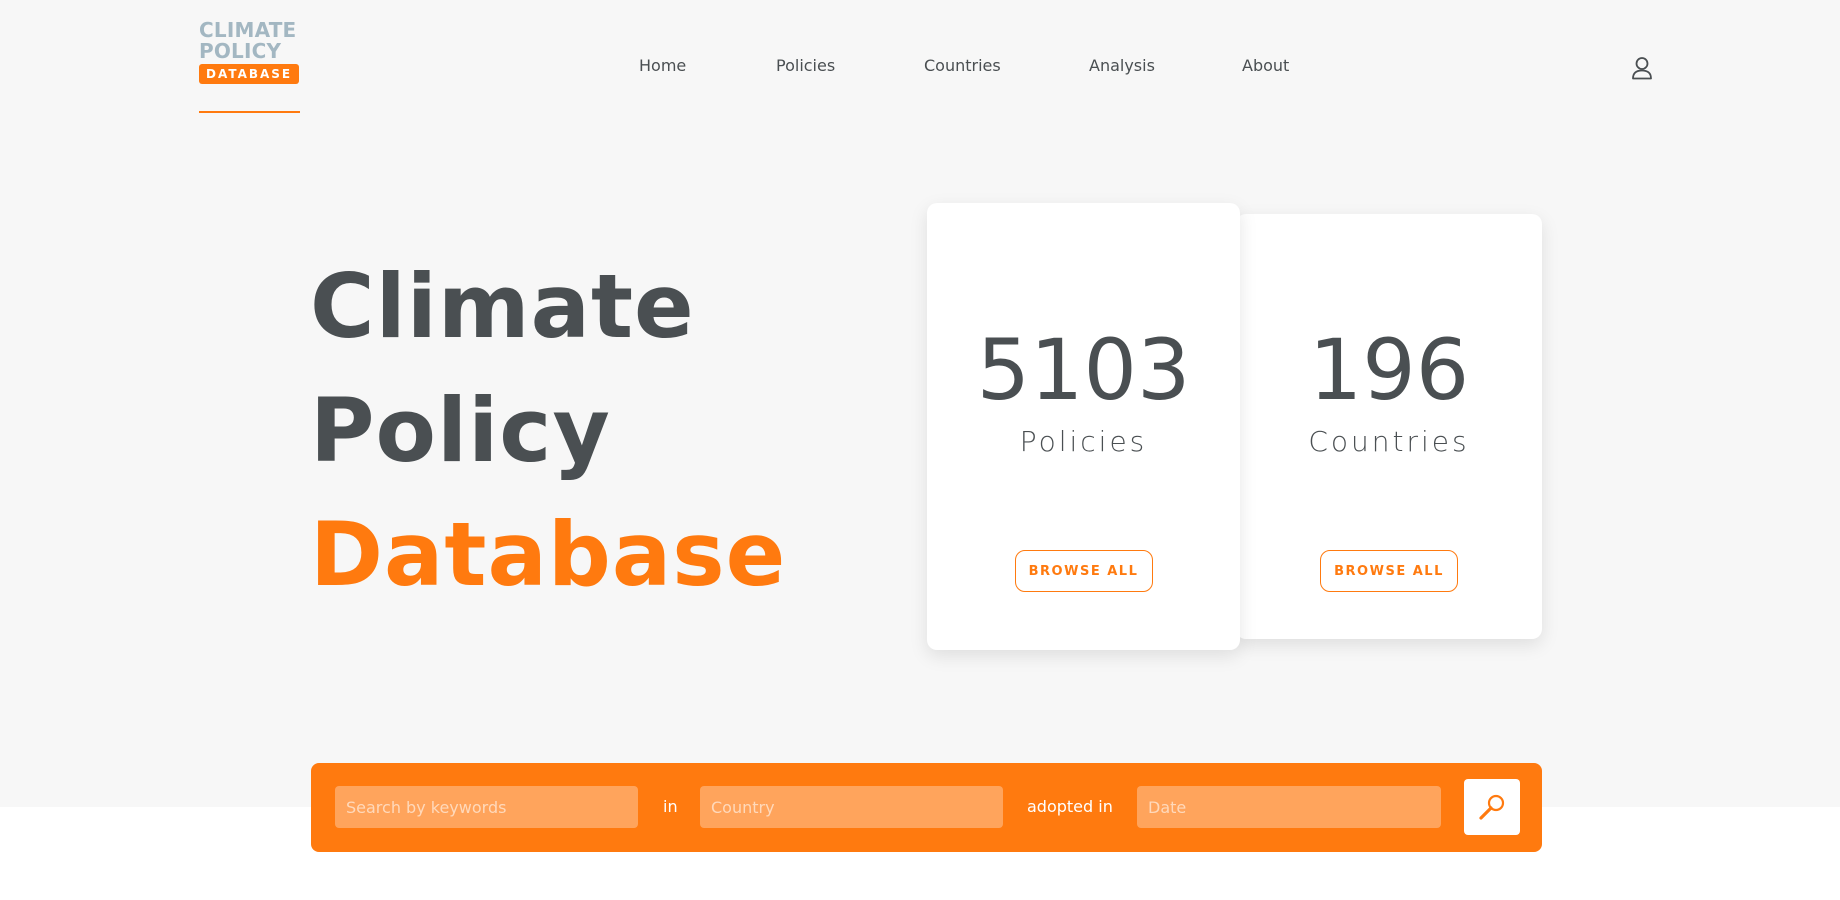 Image resolution: width=1840 pixels, height=900 pixels. I want to click on hero-title-line-climate: Climate, so click(502, 306).